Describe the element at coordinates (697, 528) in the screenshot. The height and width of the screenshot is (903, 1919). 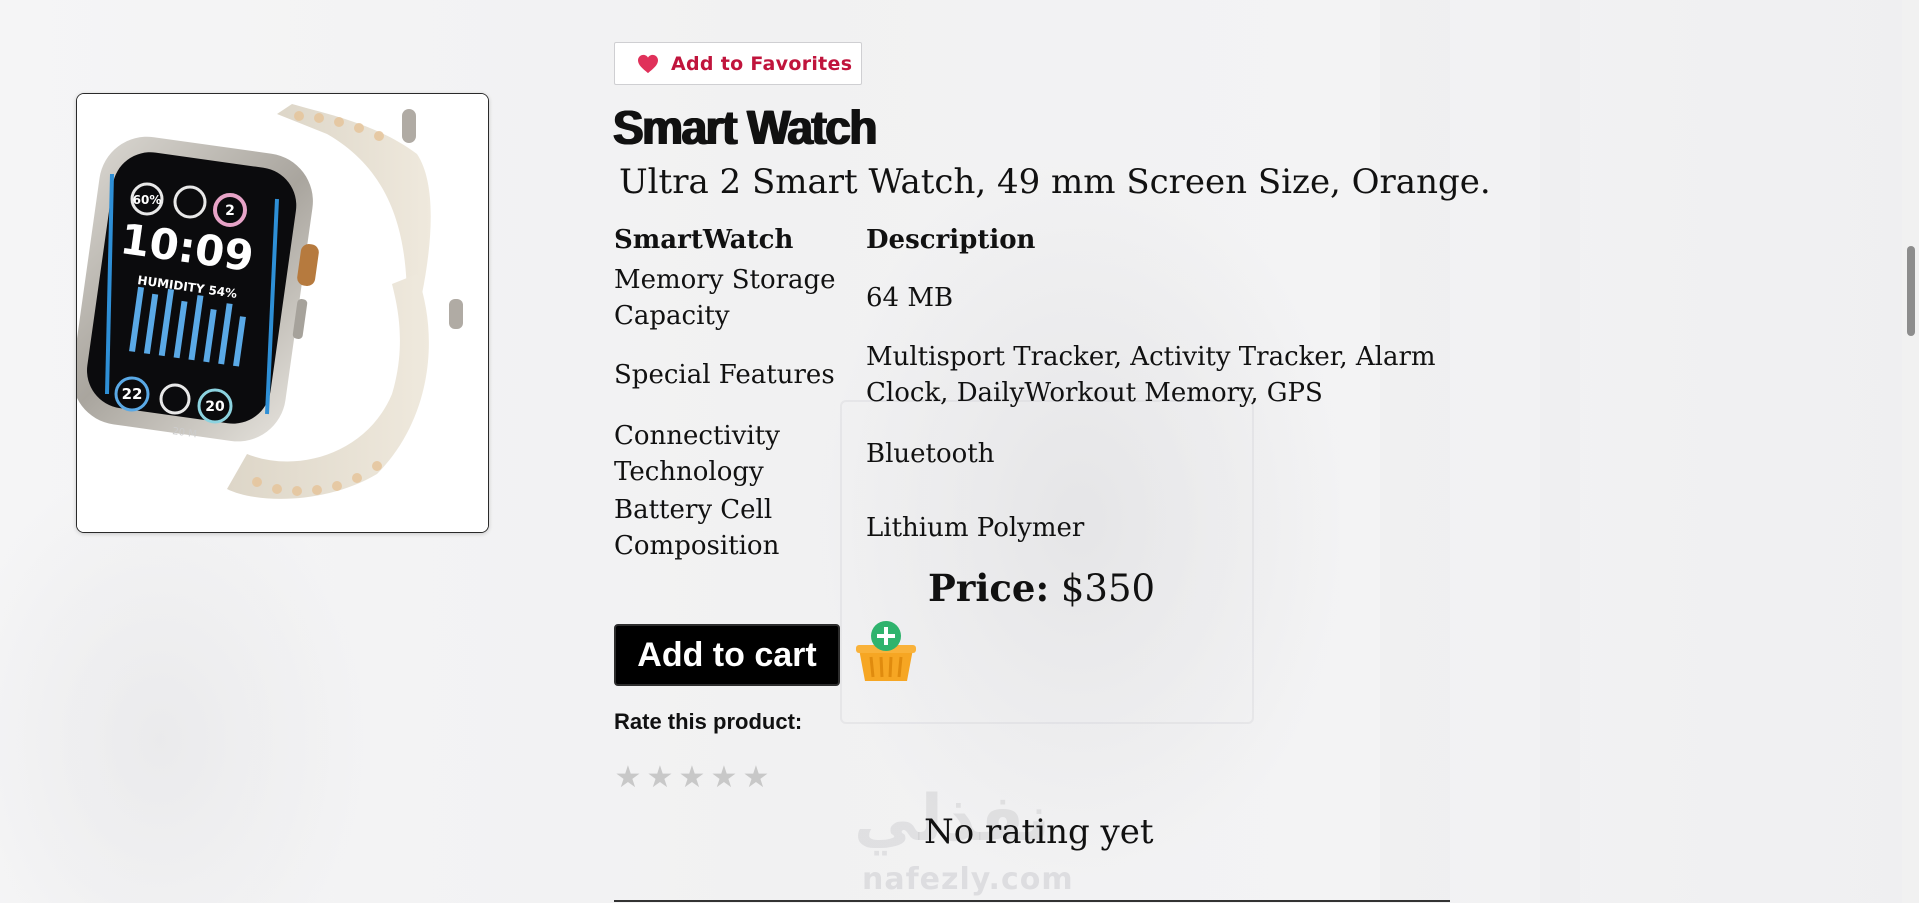
I see `spec-key: Battery Cell Composition` at that location.